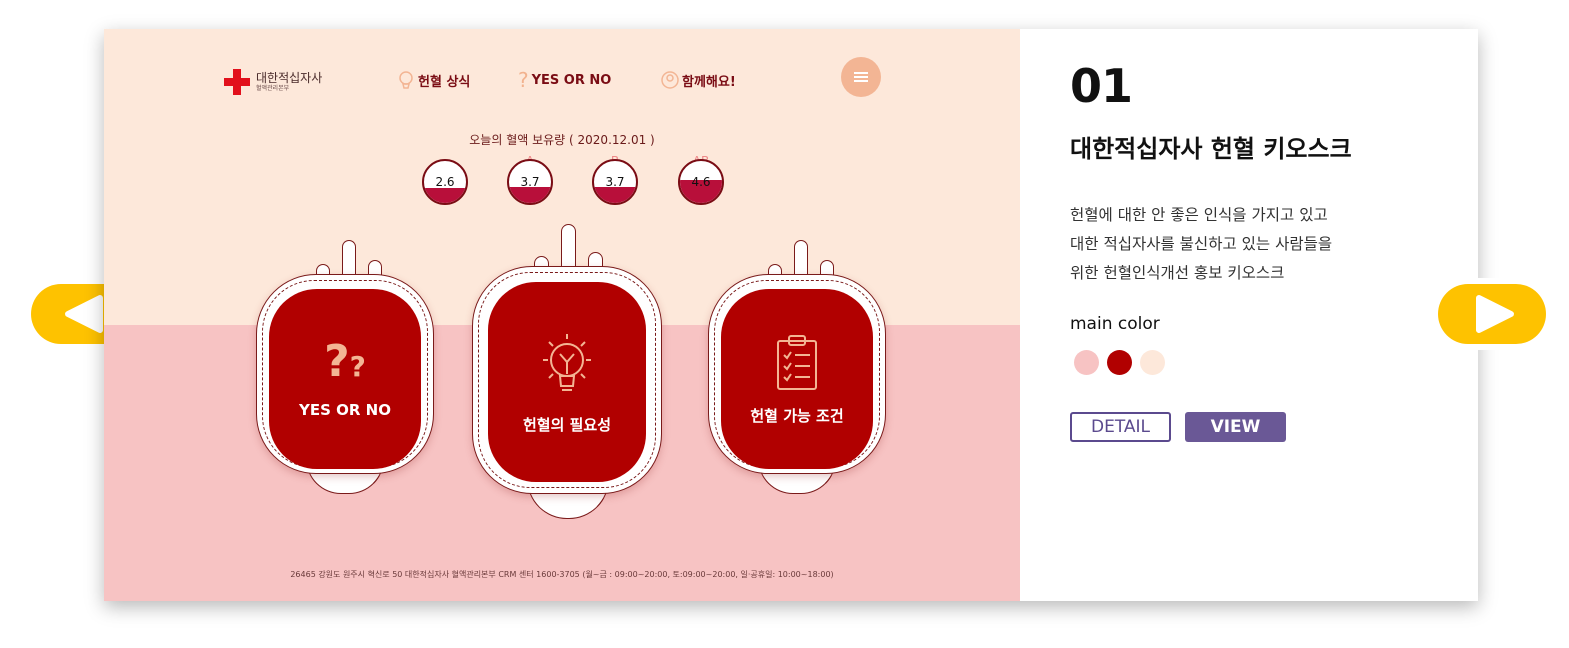 Image resolution: width=1569 pixels, height=648 pixels. I want to click on bag-label: 헌혈의 필요성, so click(567, 424).